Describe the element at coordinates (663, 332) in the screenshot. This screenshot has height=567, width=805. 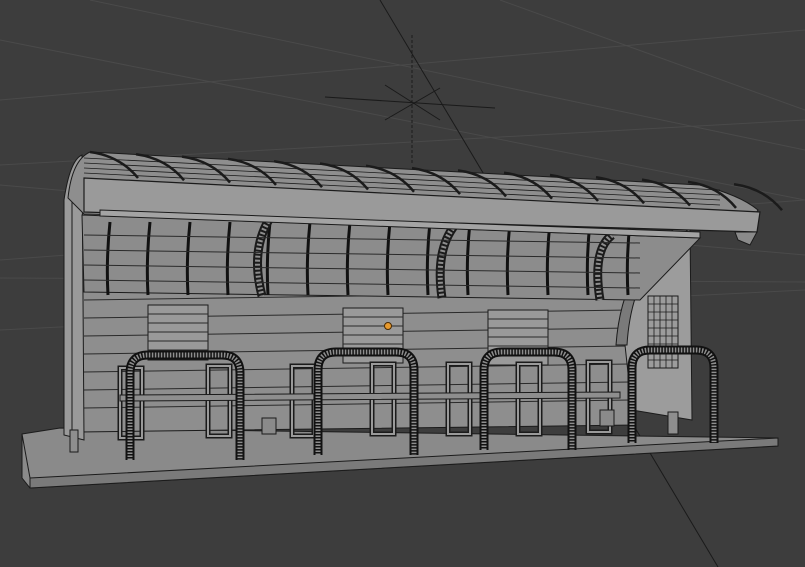
I see `wall-grille` at that location.